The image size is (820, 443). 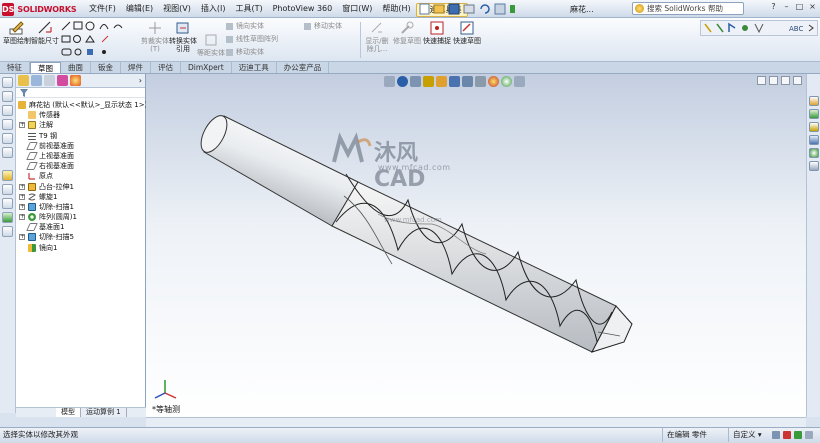 What do you see at coordinates (80, 125) in the screenshot?
I see `tree-item-annotations: + 注解` at bounding box center [80, 125].